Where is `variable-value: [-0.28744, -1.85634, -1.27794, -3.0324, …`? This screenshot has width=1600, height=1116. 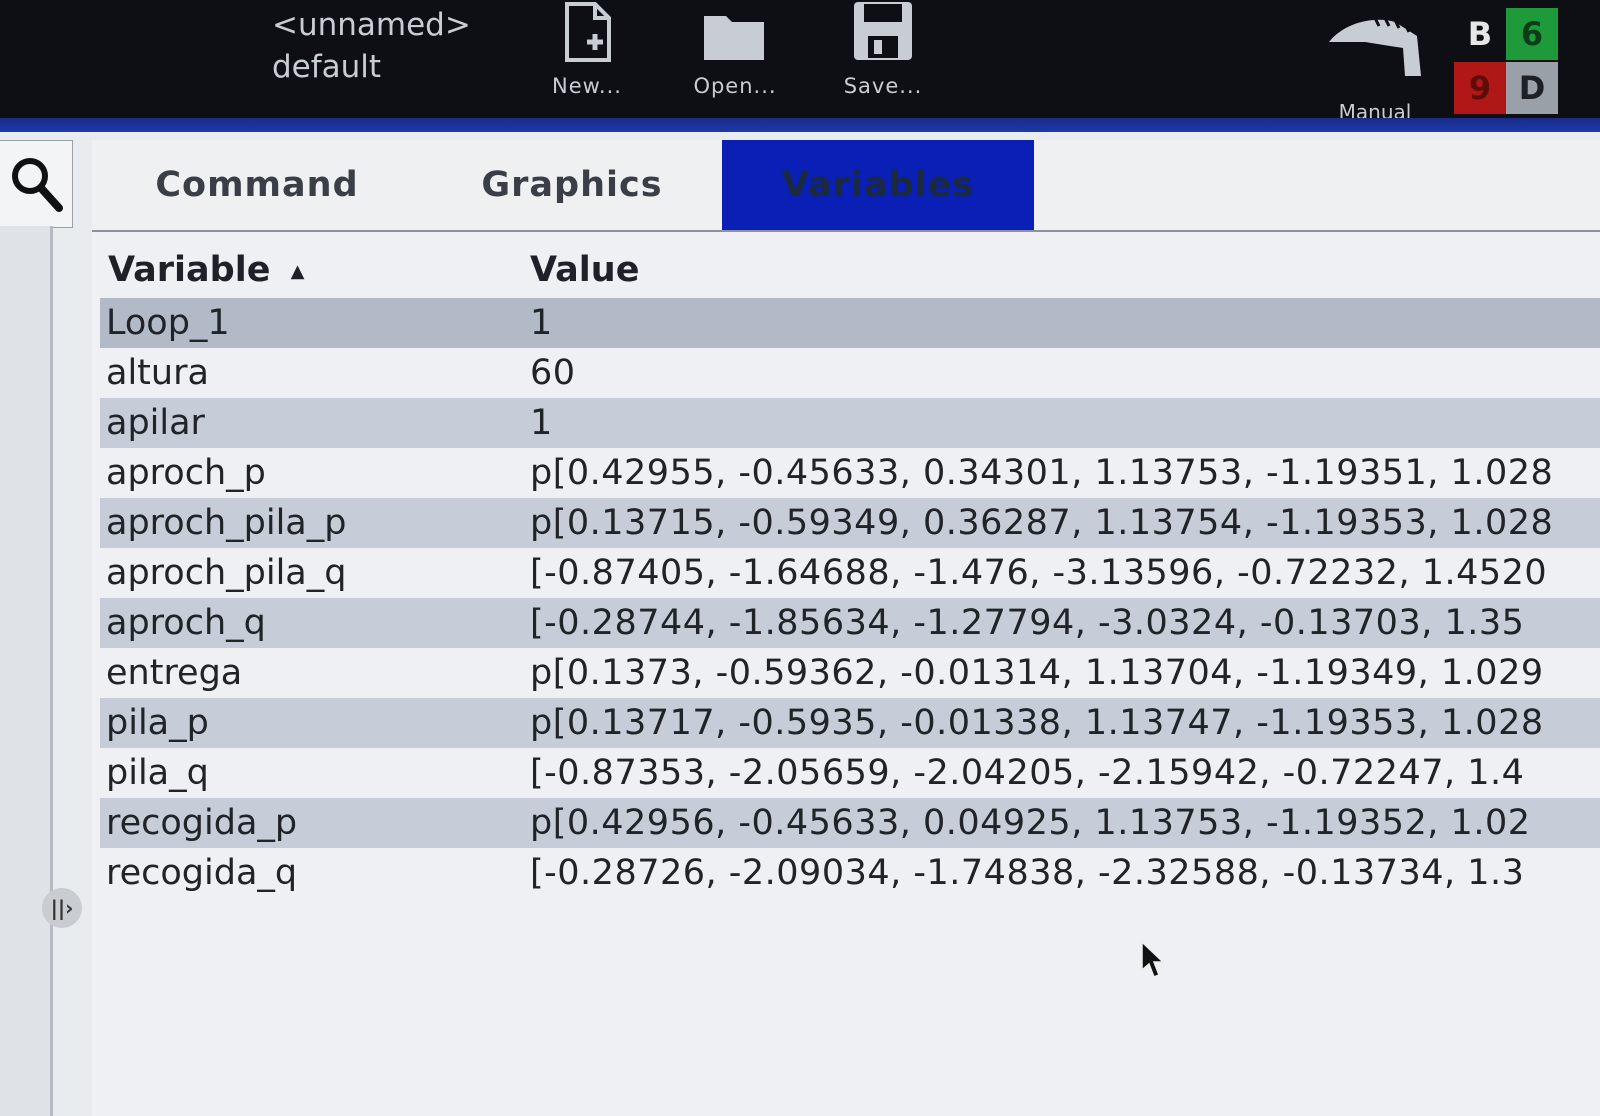
variable-value: [-0.28744, -1.85634, -1.27794, -3.0324, … is located at coordinates (1027, 623).